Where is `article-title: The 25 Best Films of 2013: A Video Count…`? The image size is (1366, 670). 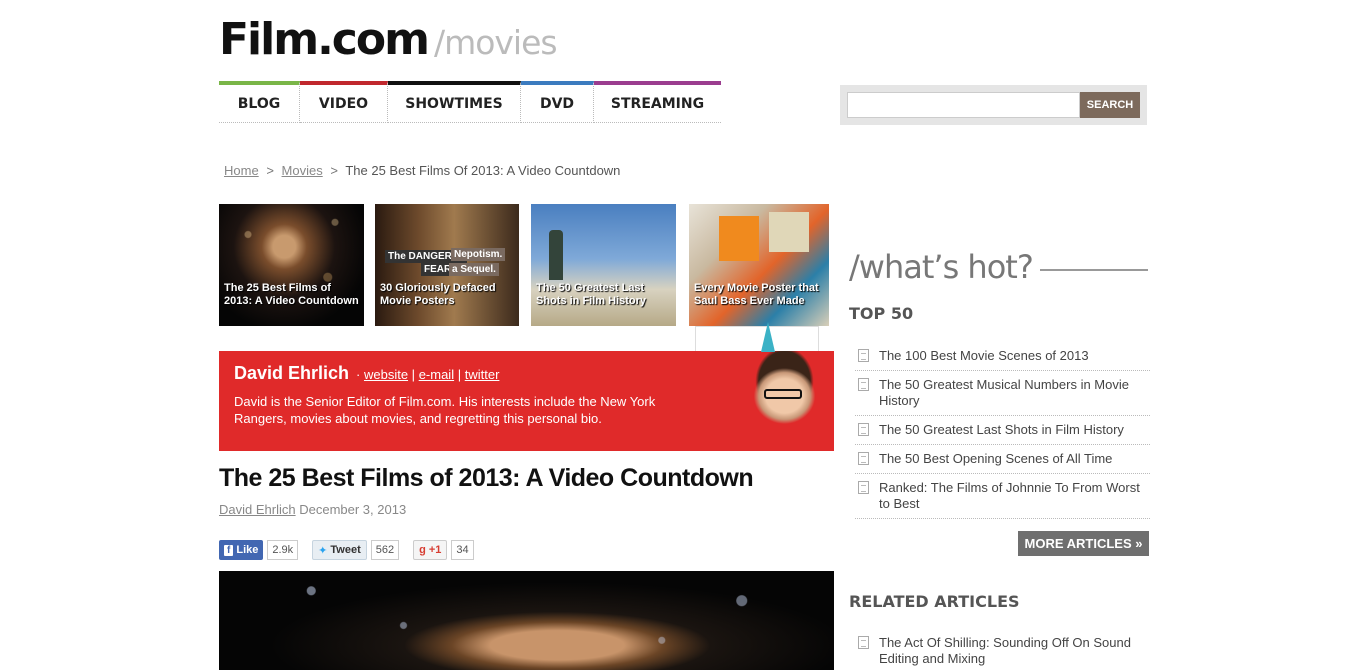 article-title: The 25 Best Films of 2013: A Video Count… is located at coordinates (486, 478).